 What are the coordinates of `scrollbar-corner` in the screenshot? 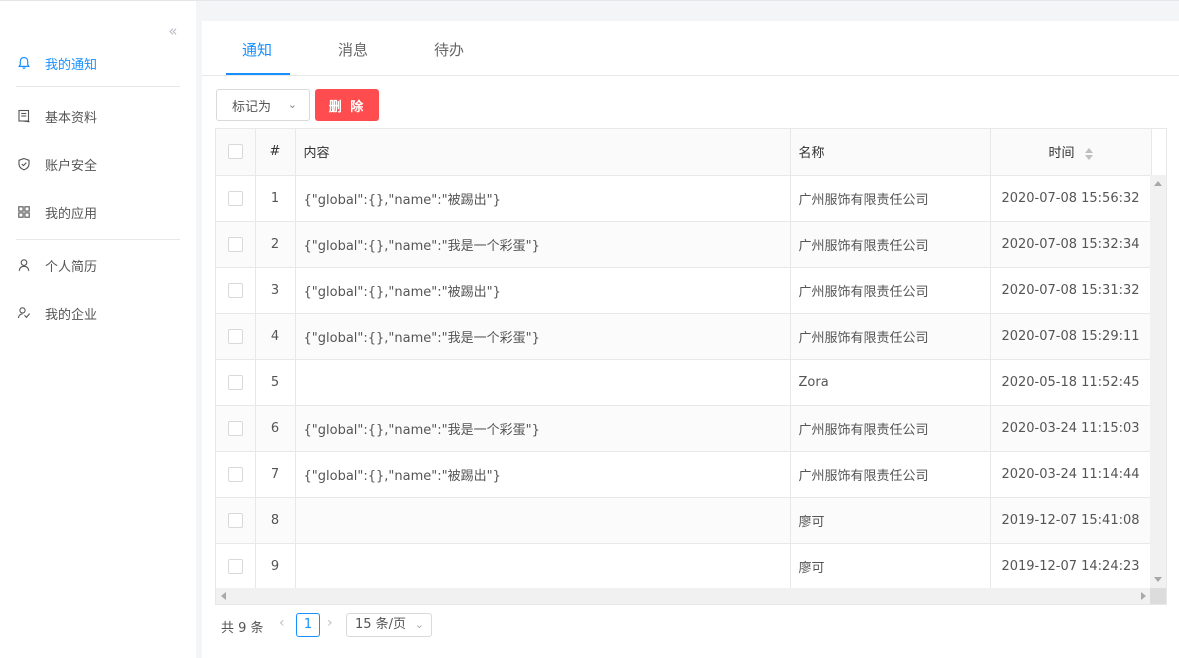 It's located at (1158, 596).